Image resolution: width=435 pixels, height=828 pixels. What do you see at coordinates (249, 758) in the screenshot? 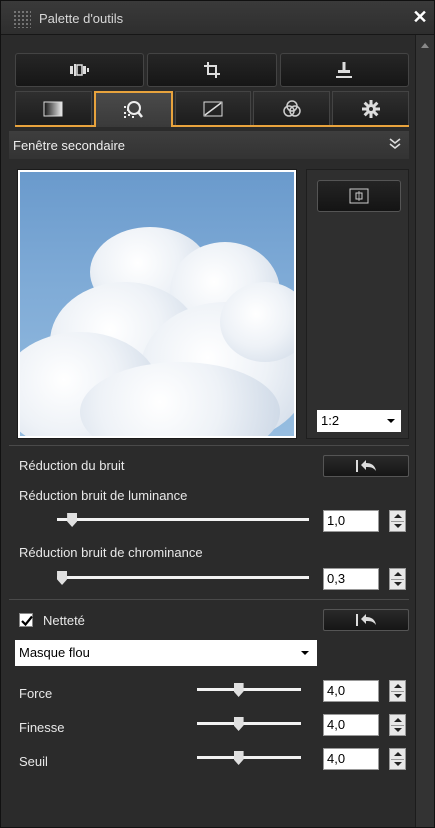
I see `seuil-slider` at bounding box center [249, 758].